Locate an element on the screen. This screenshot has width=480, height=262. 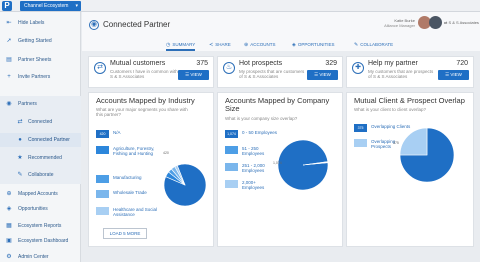
connection-label: S & S Associates is located at coordinates (463, 22).